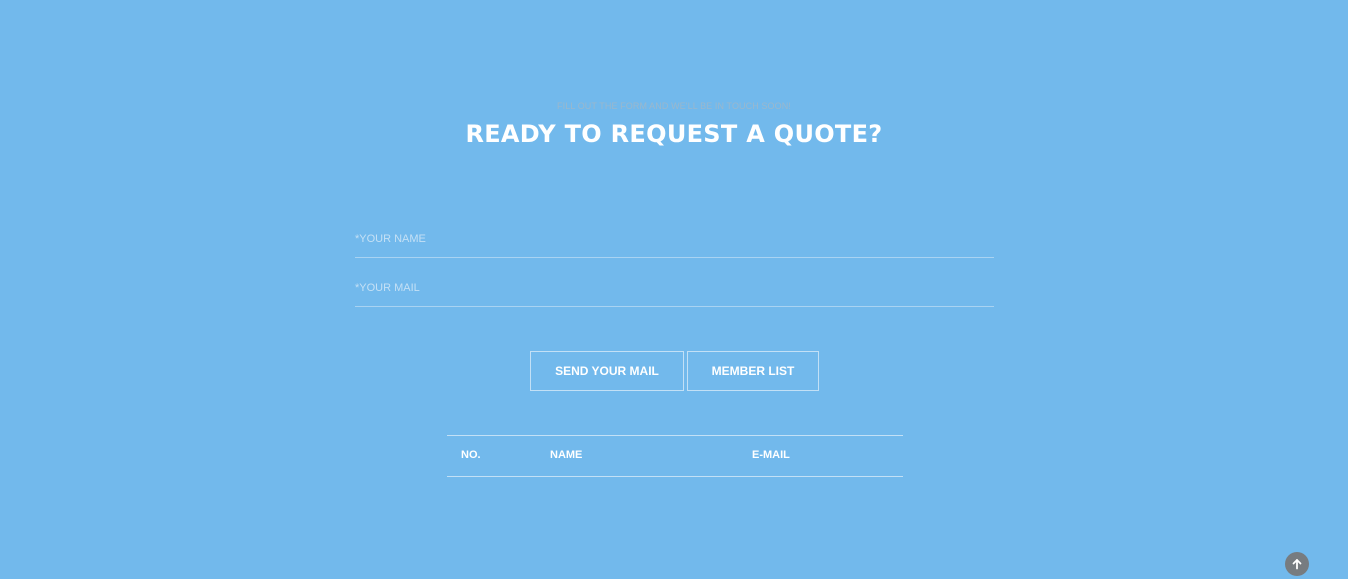 The image size is (1348, 579). What do you see at coordinates (771, 455) in the screenshot?
I see `column-header-email: E-MAIL` at bounding box center [771, 455].